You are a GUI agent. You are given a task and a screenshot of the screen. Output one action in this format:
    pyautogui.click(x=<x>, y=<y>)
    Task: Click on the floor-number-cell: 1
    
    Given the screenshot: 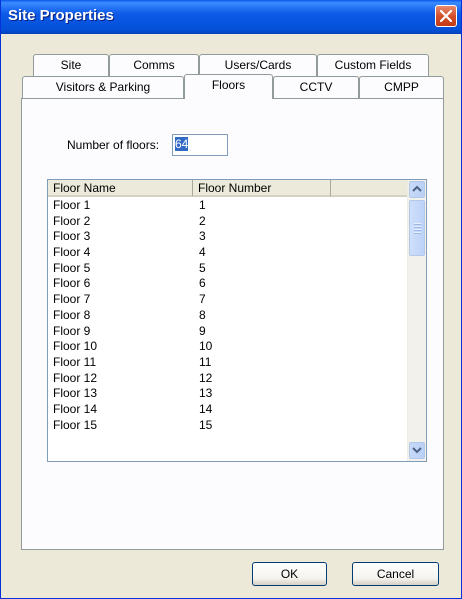 What is the action you would take?
    pyautogui.click(x=202, y=205)
    